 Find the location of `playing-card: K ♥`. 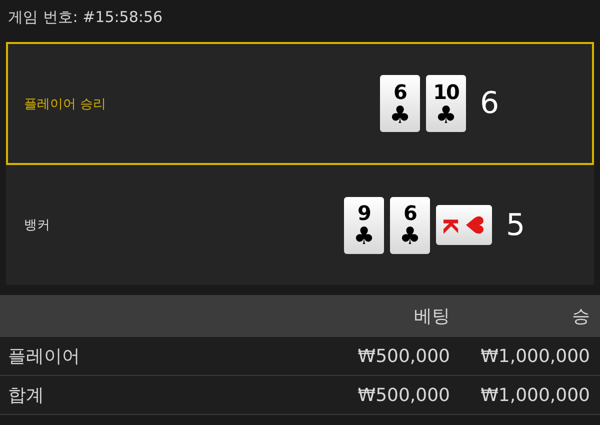

playing-card: K ♥ is located at coordinates (464, 225).